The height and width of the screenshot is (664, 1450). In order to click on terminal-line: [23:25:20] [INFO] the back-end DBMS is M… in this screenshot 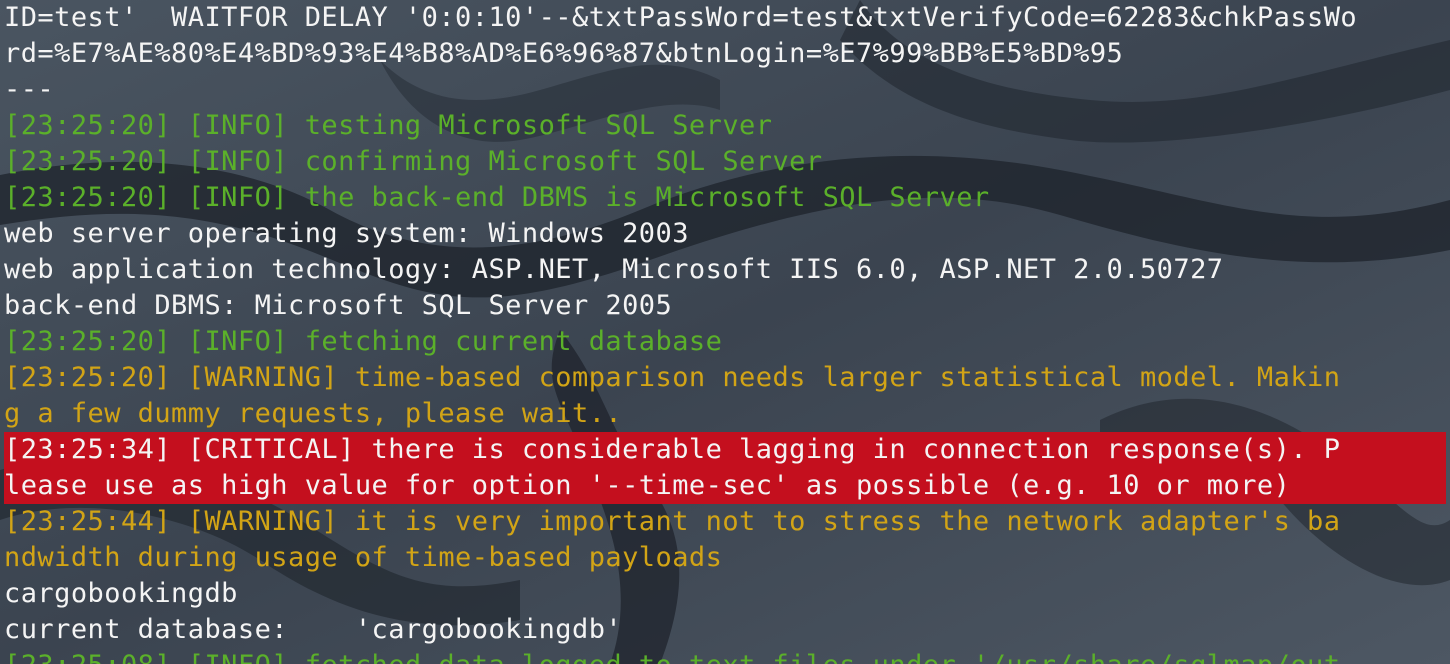, I will do `click(497, 197)`.